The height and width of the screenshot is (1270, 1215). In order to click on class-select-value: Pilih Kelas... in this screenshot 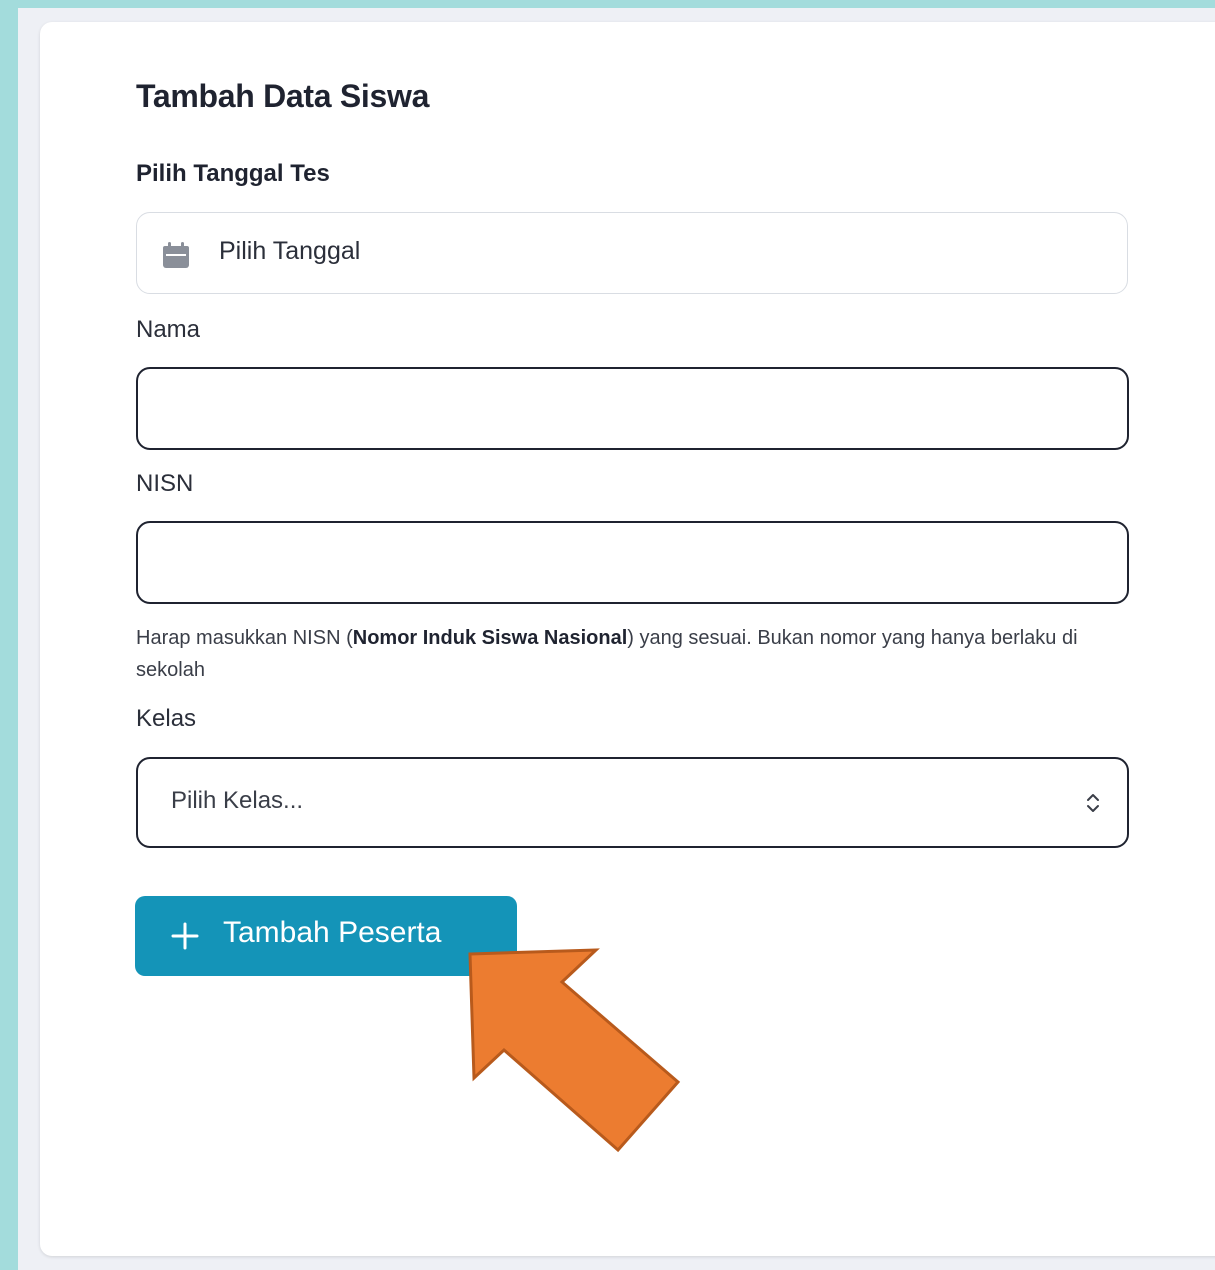, I will do `click(237, 800)`.